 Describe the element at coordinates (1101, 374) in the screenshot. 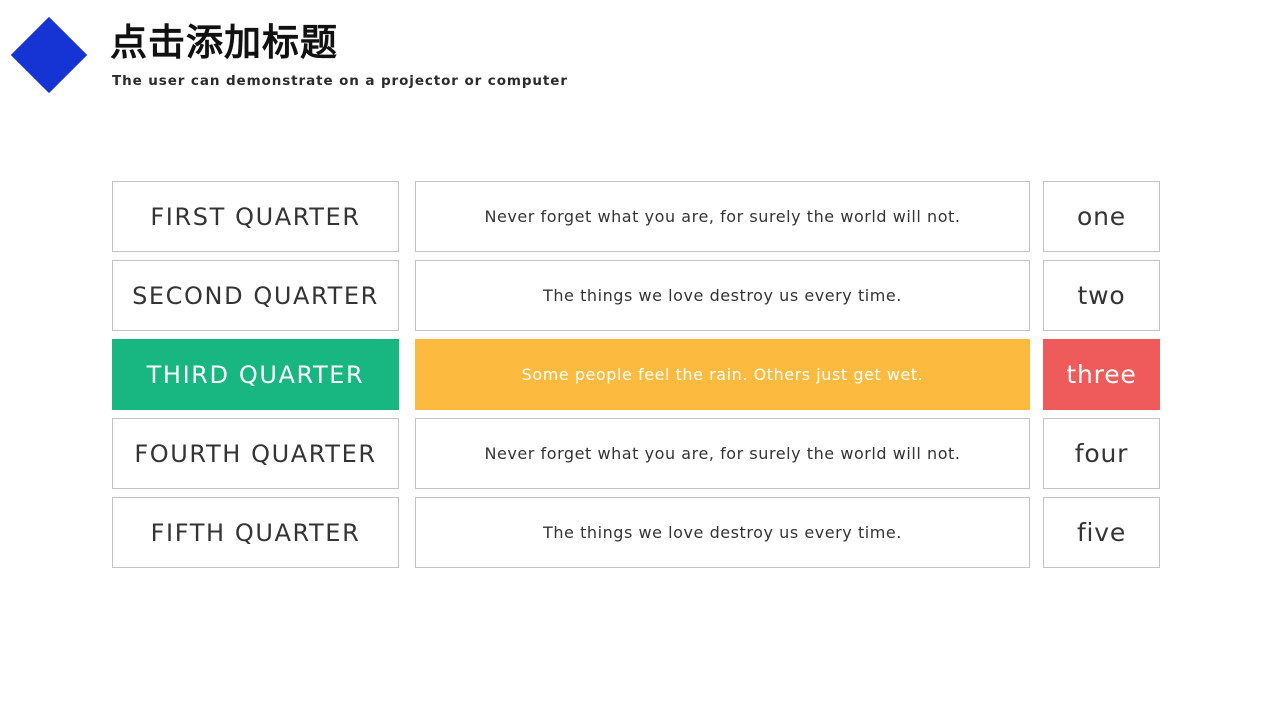

I see `row-index-cell: three` at that location.